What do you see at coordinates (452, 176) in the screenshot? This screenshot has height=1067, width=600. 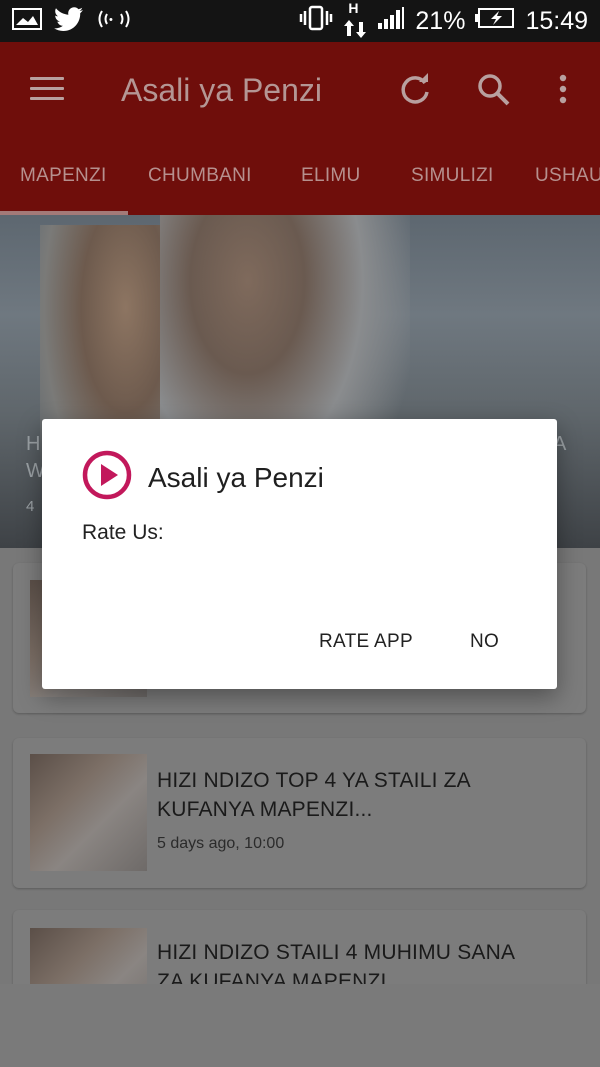 I see `tab-simulizi: SIMULIZI` at bounding box center [452, 176].